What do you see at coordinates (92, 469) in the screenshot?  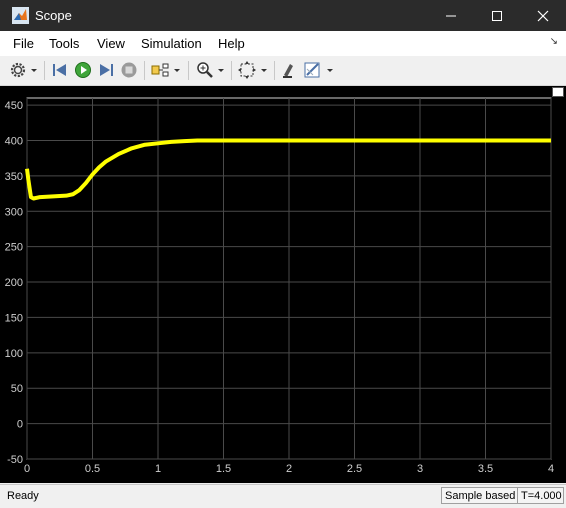 I see `x-tick-label: 0.5` at bounding box center [92, 469].